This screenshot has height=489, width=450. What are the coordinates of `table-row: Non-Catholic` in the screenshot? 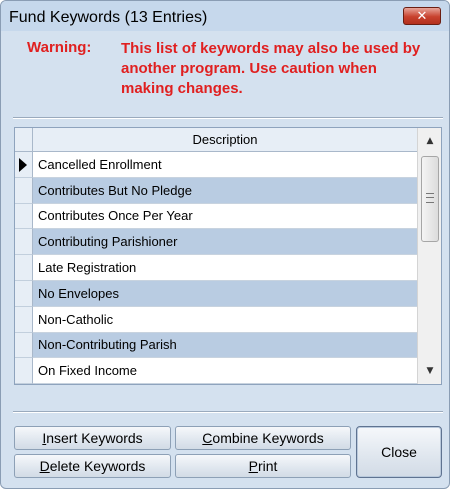 It's located at (216, 319).